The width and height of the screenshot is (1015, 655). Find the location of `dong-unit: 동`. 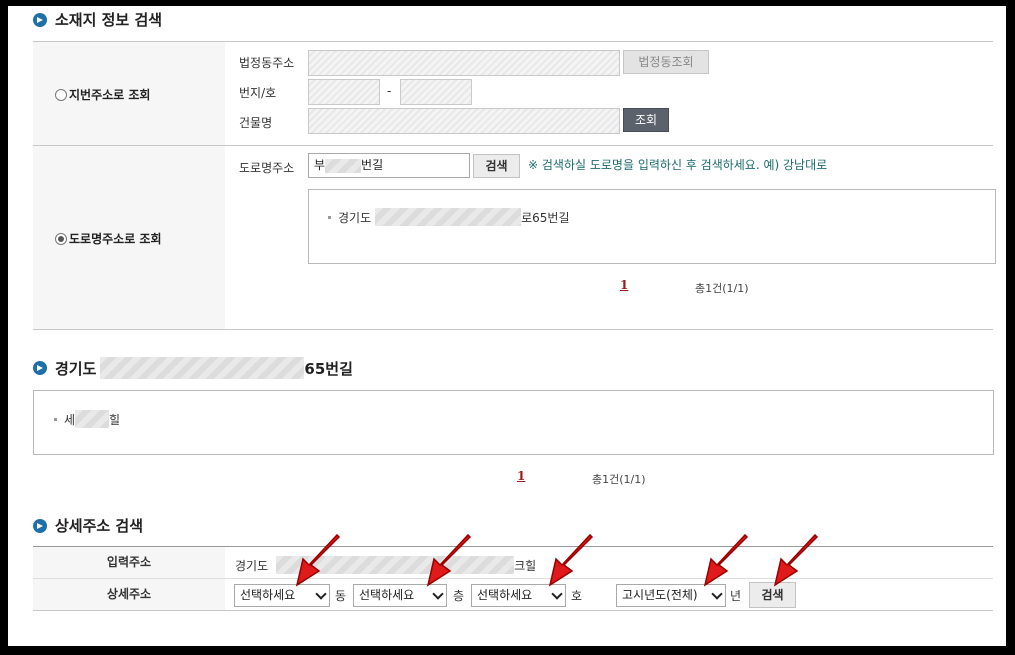

dong-unit: 동 is located at coordinates (341, 596).